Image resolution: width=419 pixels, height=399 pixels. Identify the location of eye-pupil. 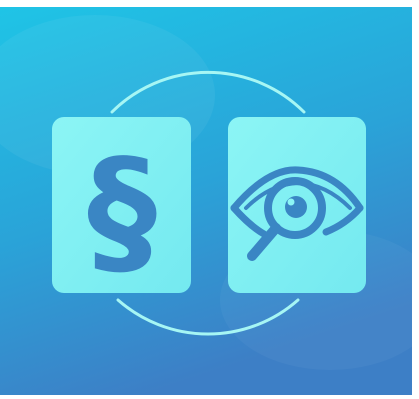
(296, 207).